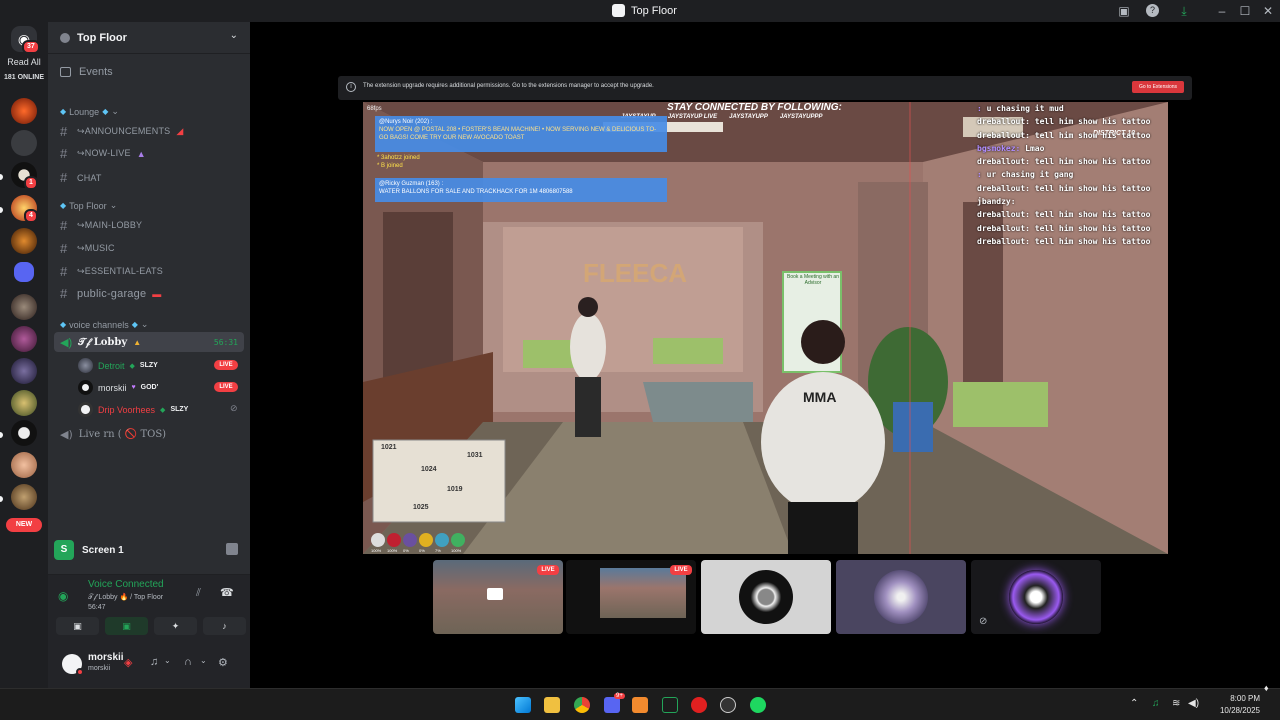  Describe the element at coordinates (126, 626) in the screenshot. I see `share-screen-button: ▣` at that location.